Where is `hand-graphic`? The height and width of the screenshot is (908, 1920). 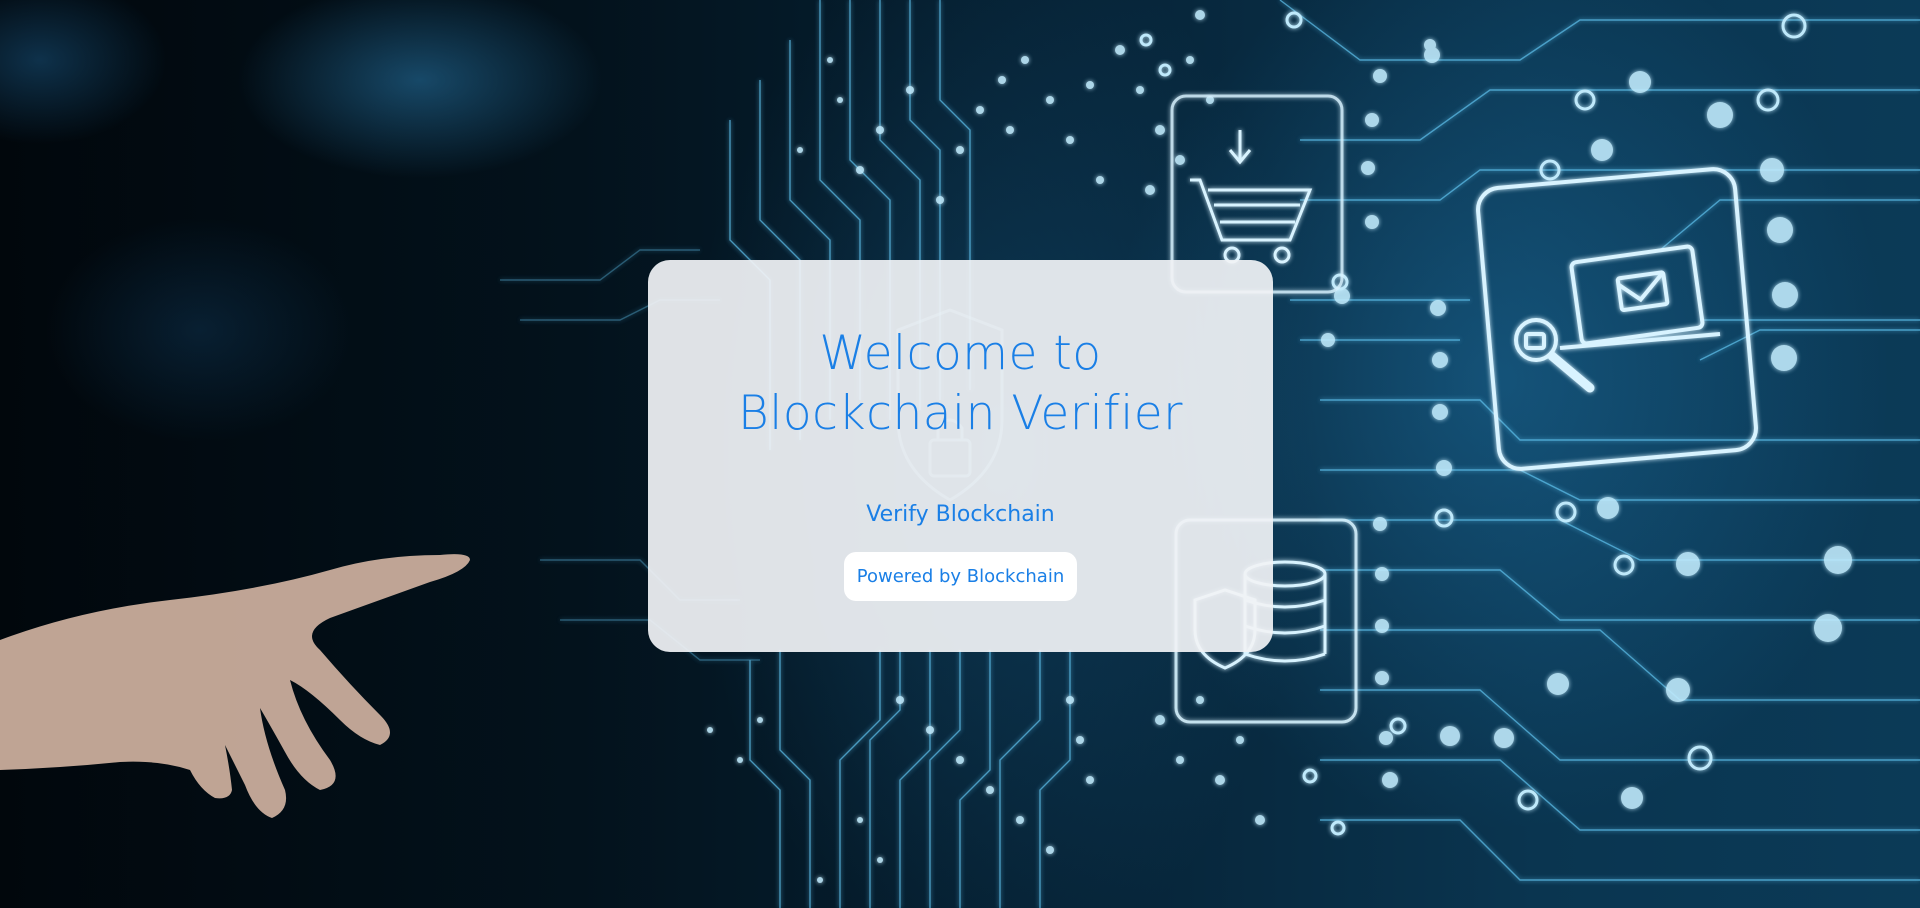 hand-graphic is located at coordinates (235, 686).